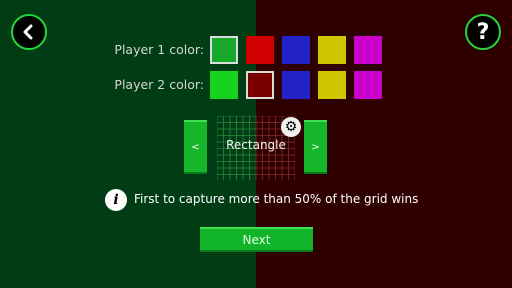  I want to click on player2-color-row: Player 2 color:, so click(256, 86).